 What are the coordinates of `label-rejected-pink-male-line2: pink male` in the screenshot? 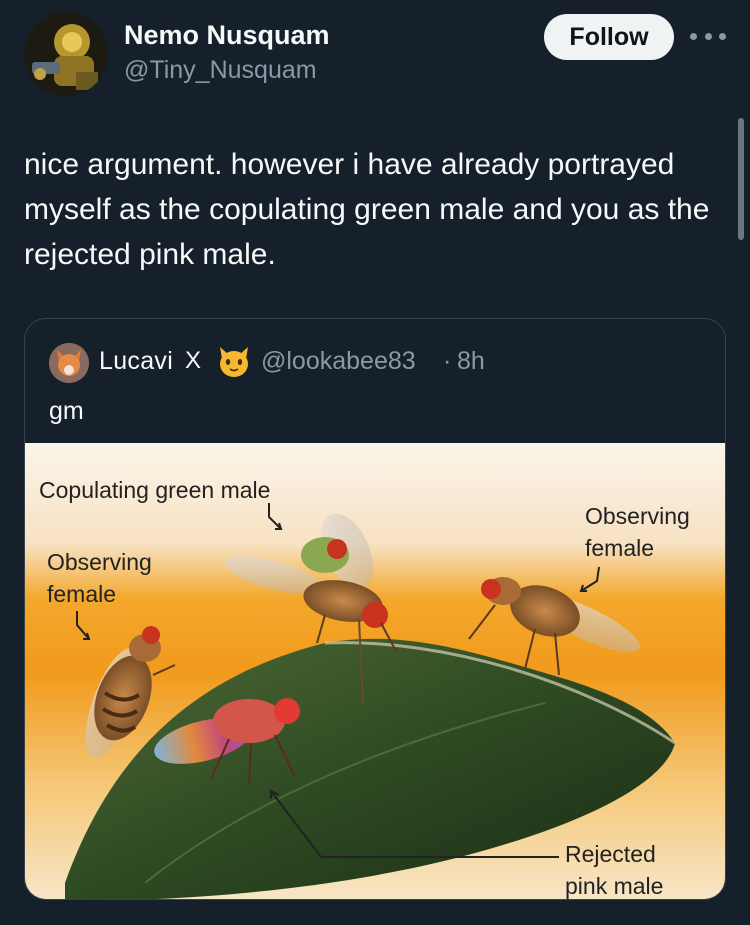 It's located at (614, 886).